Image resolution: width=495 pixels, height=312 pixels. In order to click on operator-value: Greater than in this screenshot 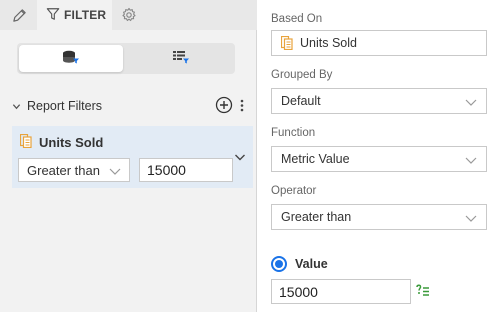, I will do `click(316, 217)`.